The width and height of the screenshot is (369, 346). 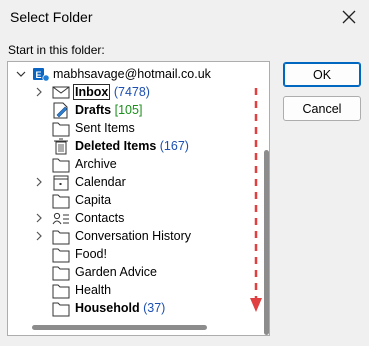 I want to click on trash-icon, so click(x=61, y=146).